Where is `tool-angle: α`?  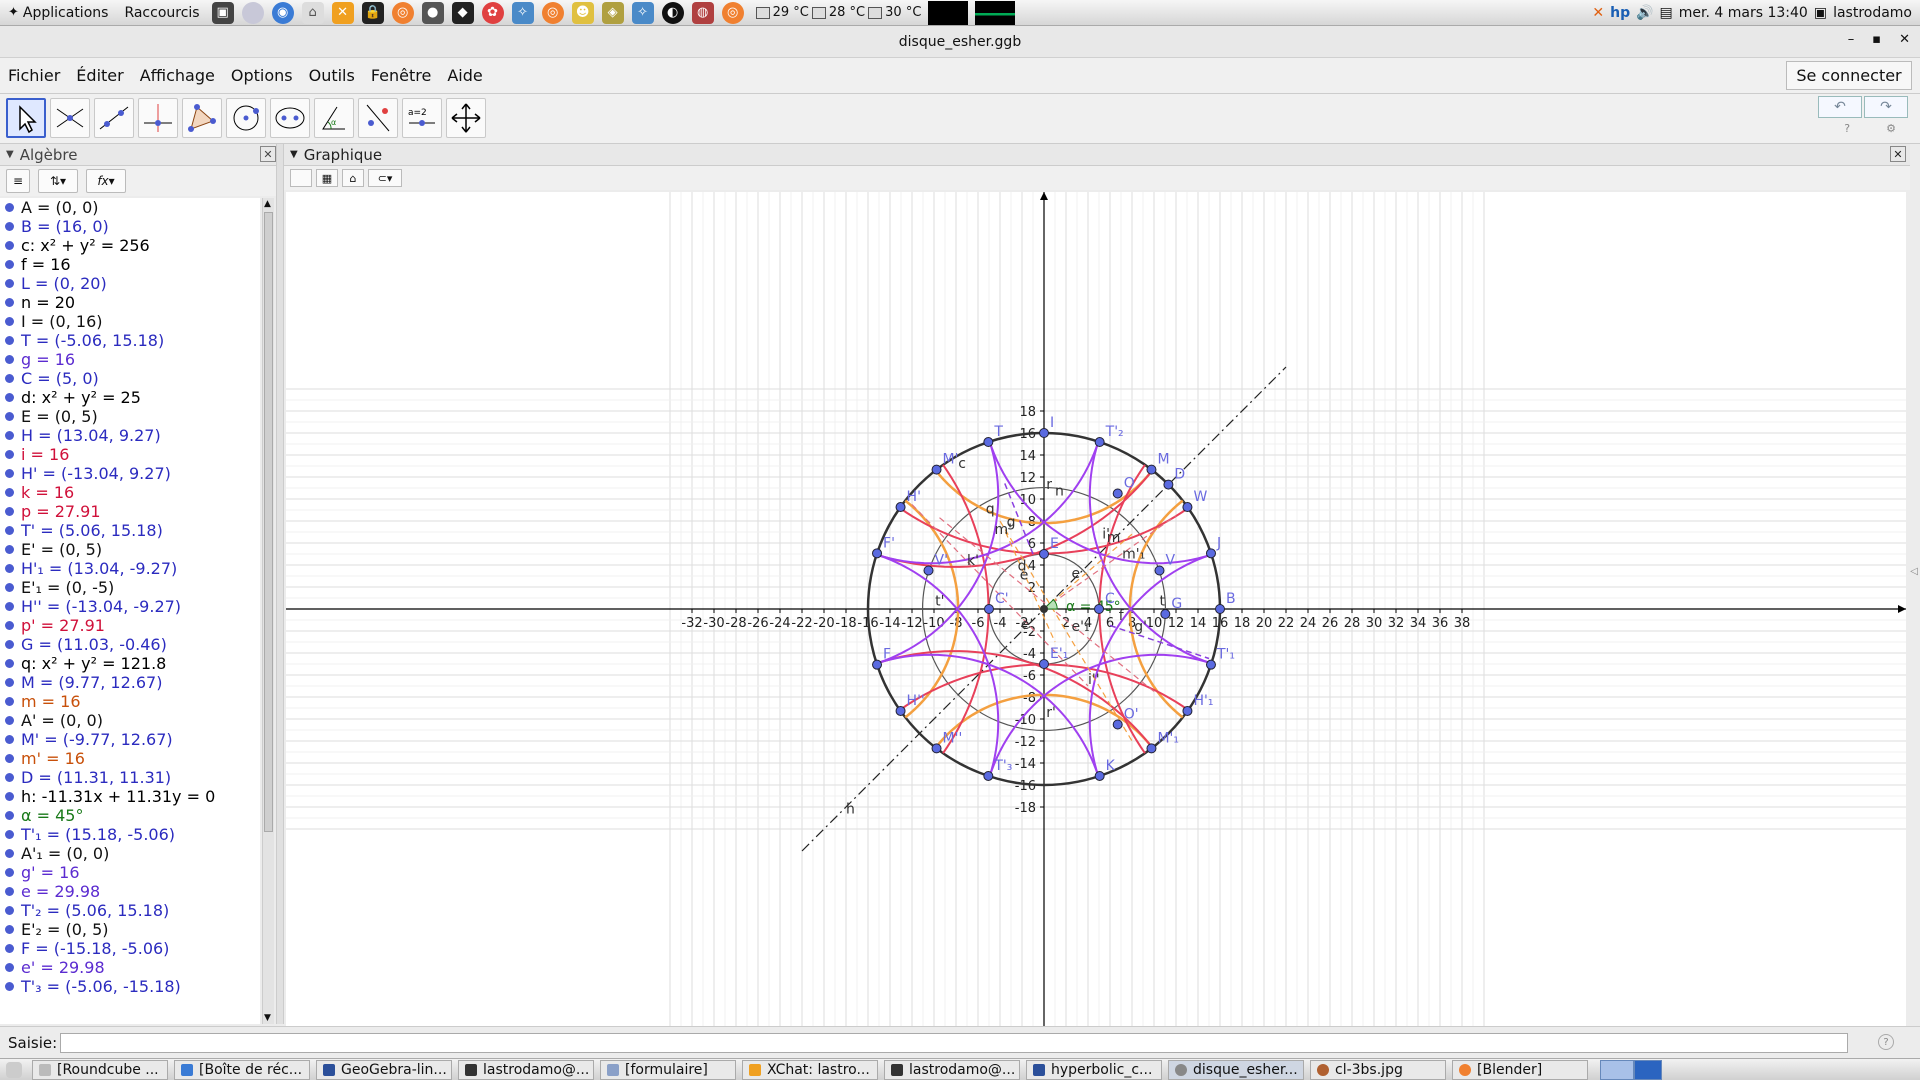
tool-angle: α is located at coordinates (334, 118).